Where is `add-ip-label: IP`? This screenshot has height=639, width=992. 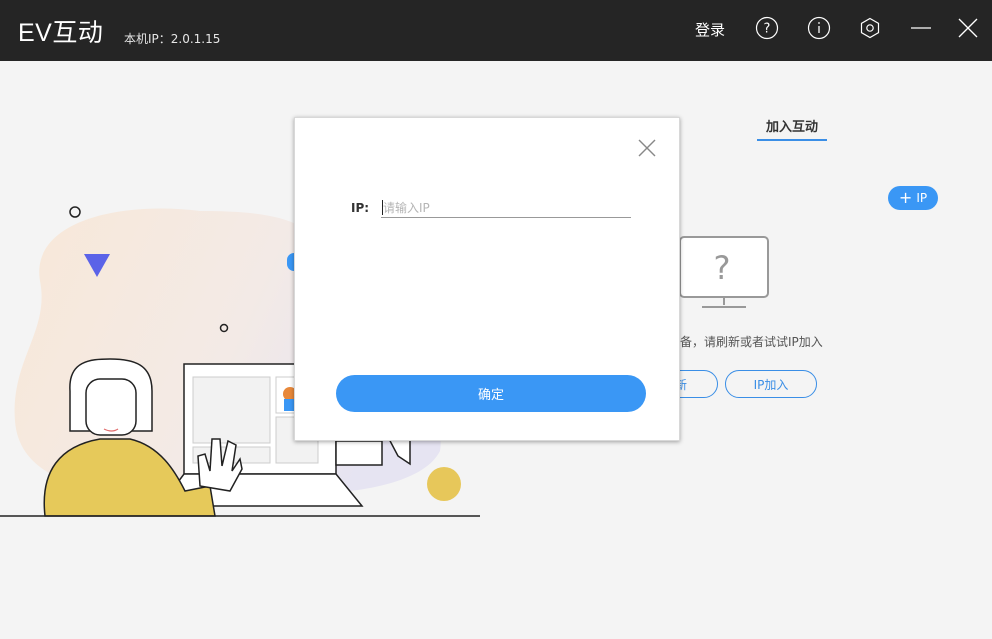
add-ip-label: IP is located at coordinates (922, 198).